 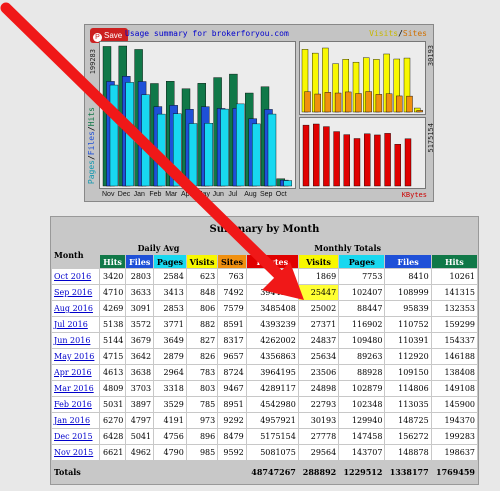 I want to click on daily-avg-cell: 4269, so click(x=112, y=308).